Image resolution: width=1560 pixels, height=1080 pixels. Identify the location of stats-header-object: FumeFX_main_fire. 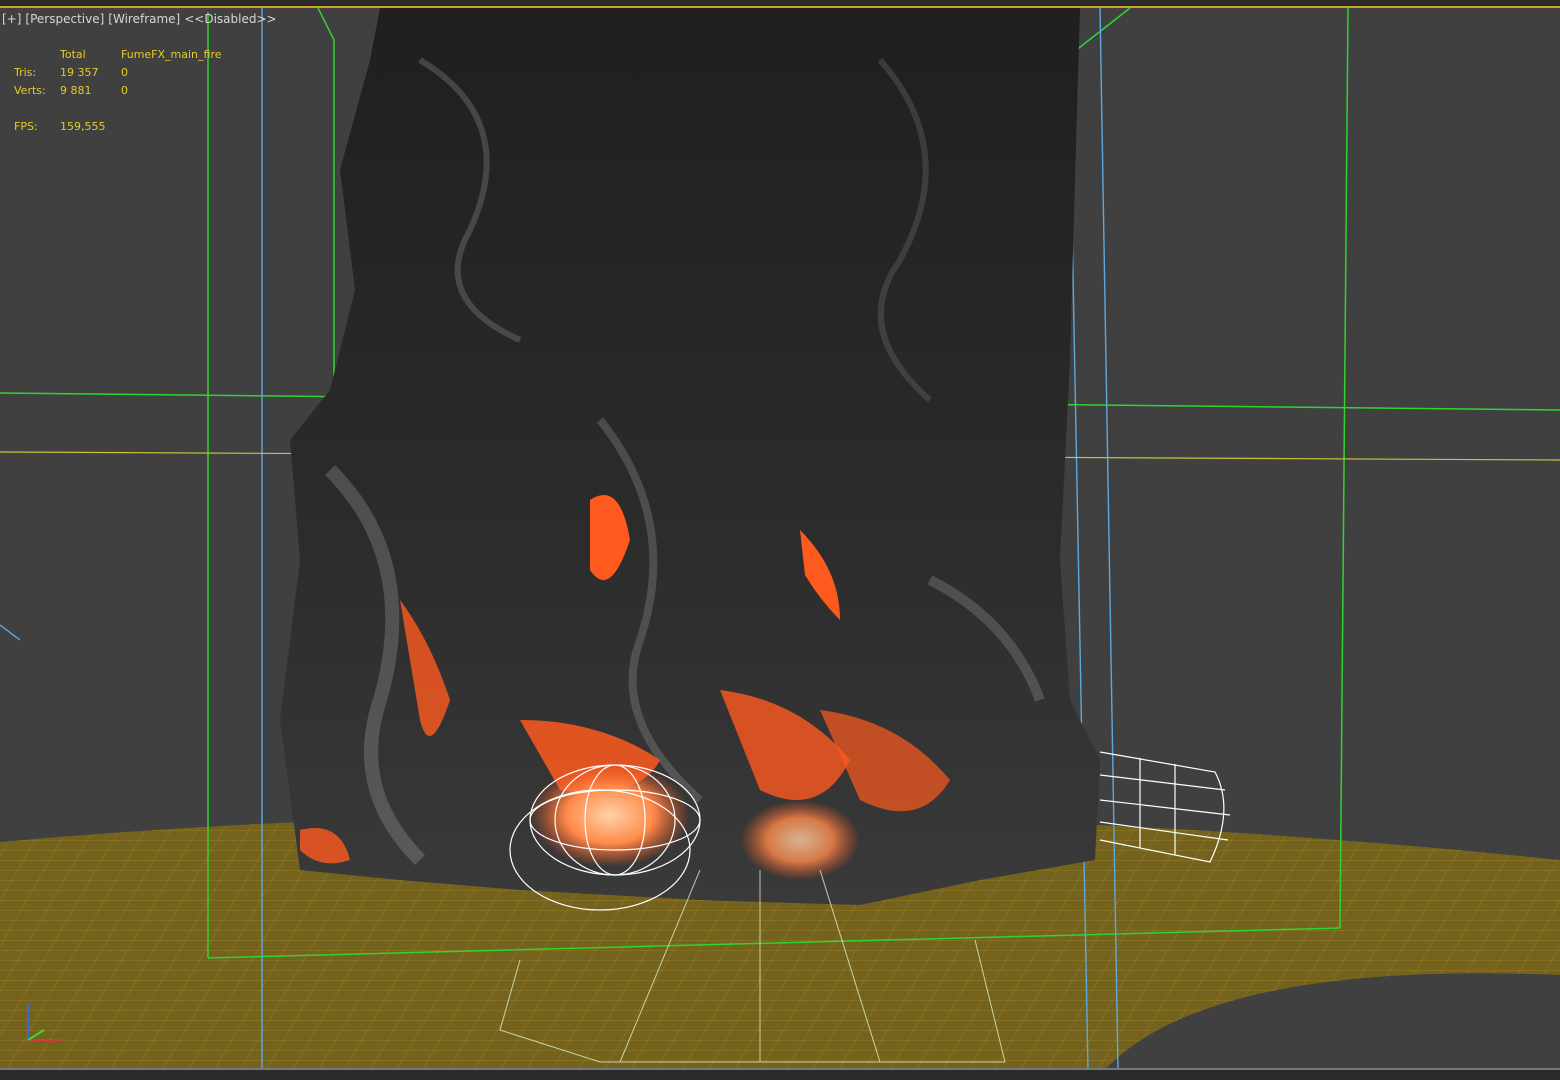
(171, 54).